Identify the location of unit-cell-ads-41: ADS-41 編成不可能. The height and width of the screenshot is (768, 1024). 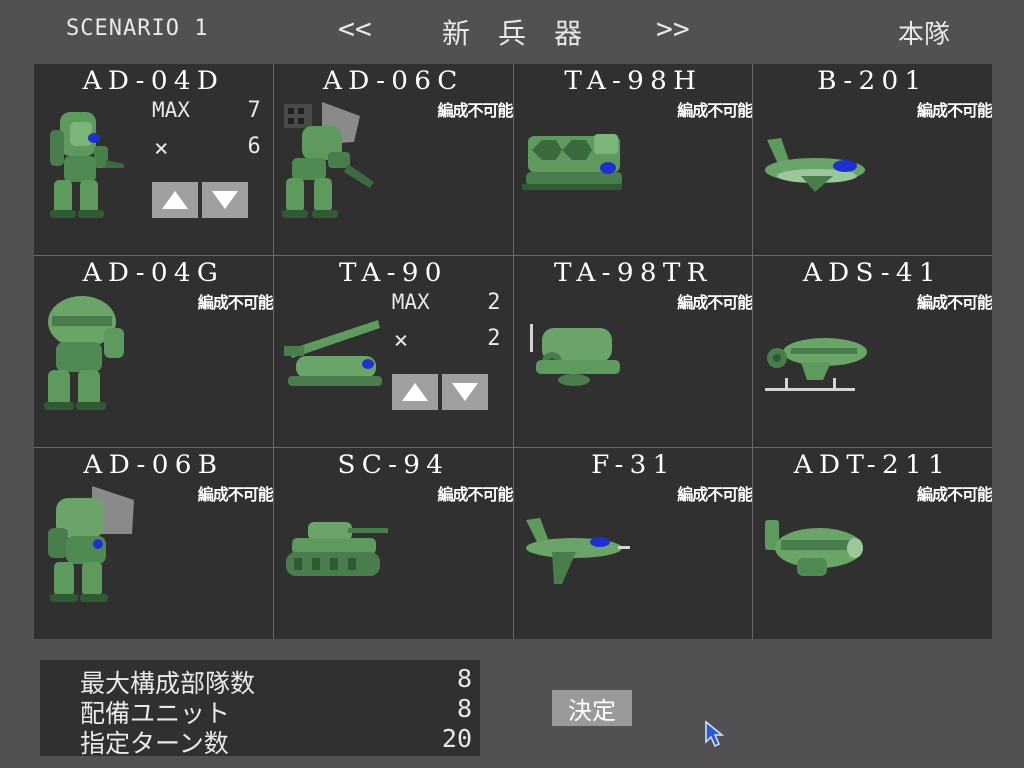
(872, 351).